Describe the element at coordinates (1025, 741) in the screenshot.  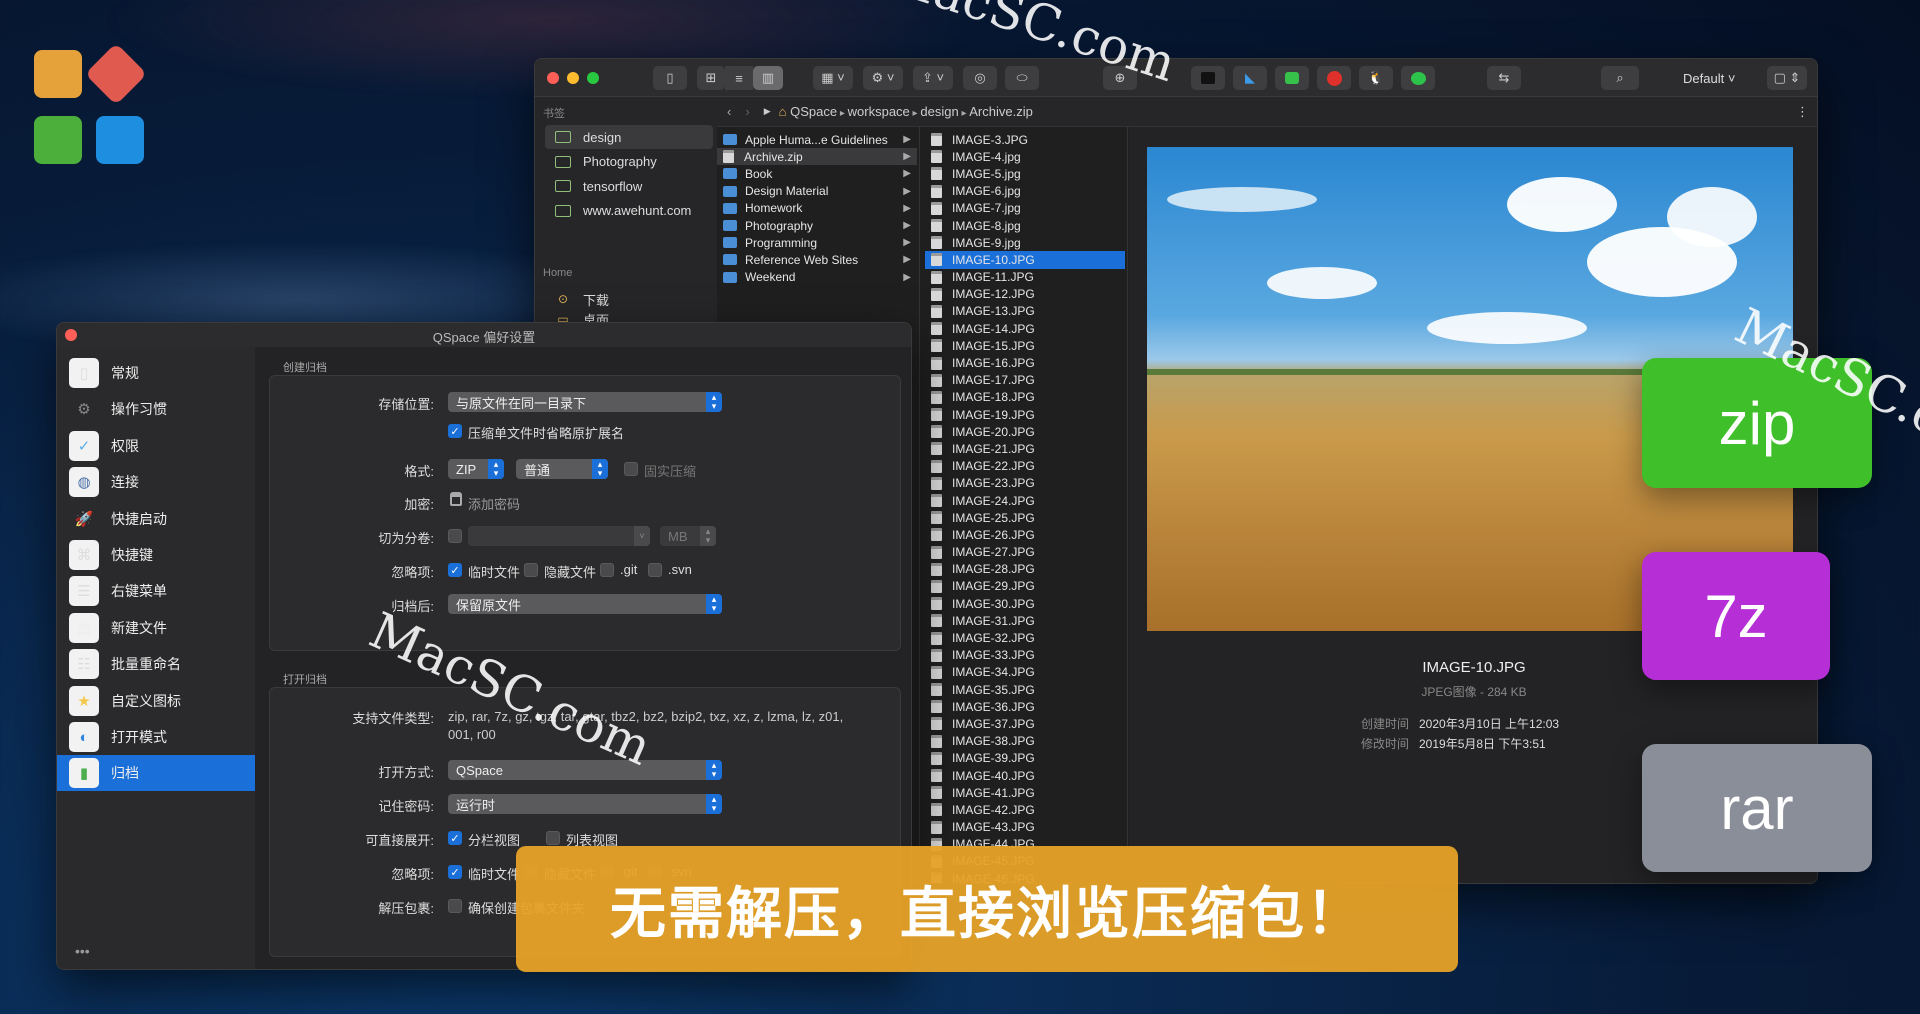
I see `list-item: IMAGE-38.JPG` at that location.